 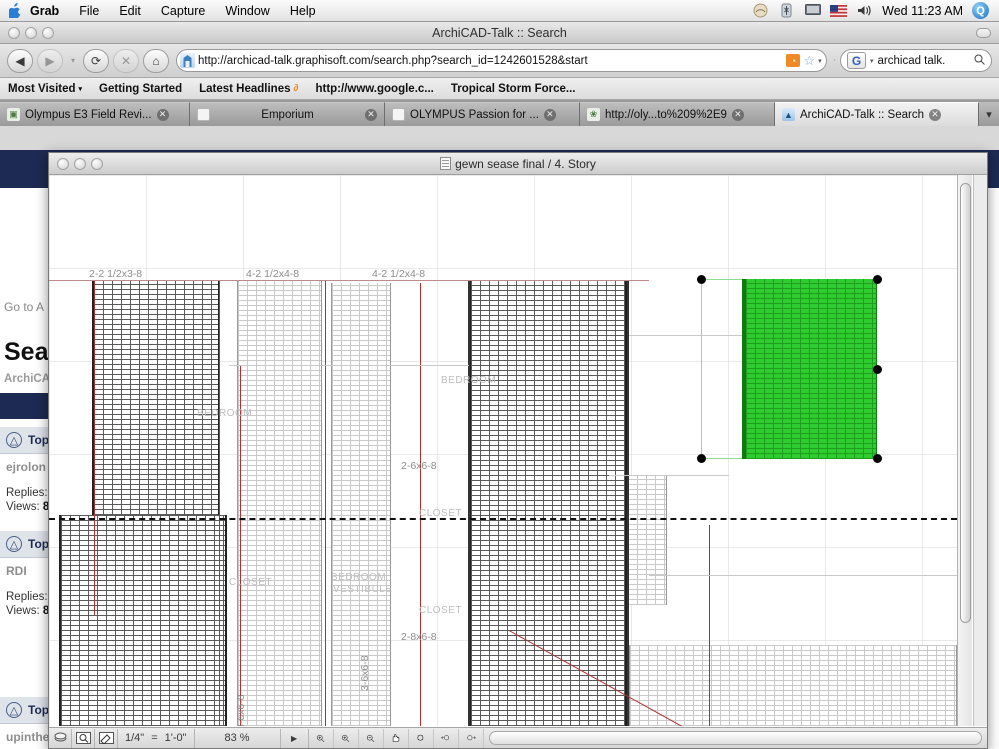 I want to click on chevron-down-icon: ▾, so click(x=820, y=61).